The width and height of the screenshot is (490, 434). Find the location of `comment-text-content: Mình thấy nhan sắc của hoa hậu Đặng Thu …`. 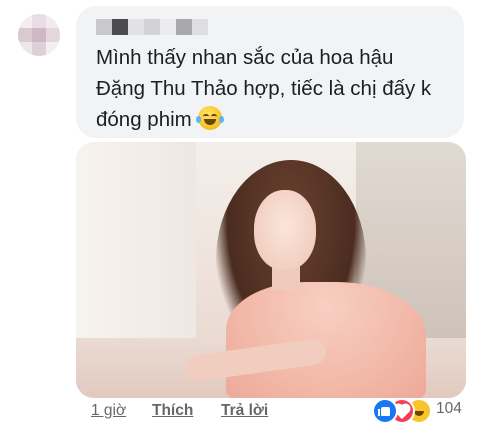

comment-text-content: Mình thấy nhan sắc của hoa hậu Đặng Thu … is located at coordinates (264, 88).